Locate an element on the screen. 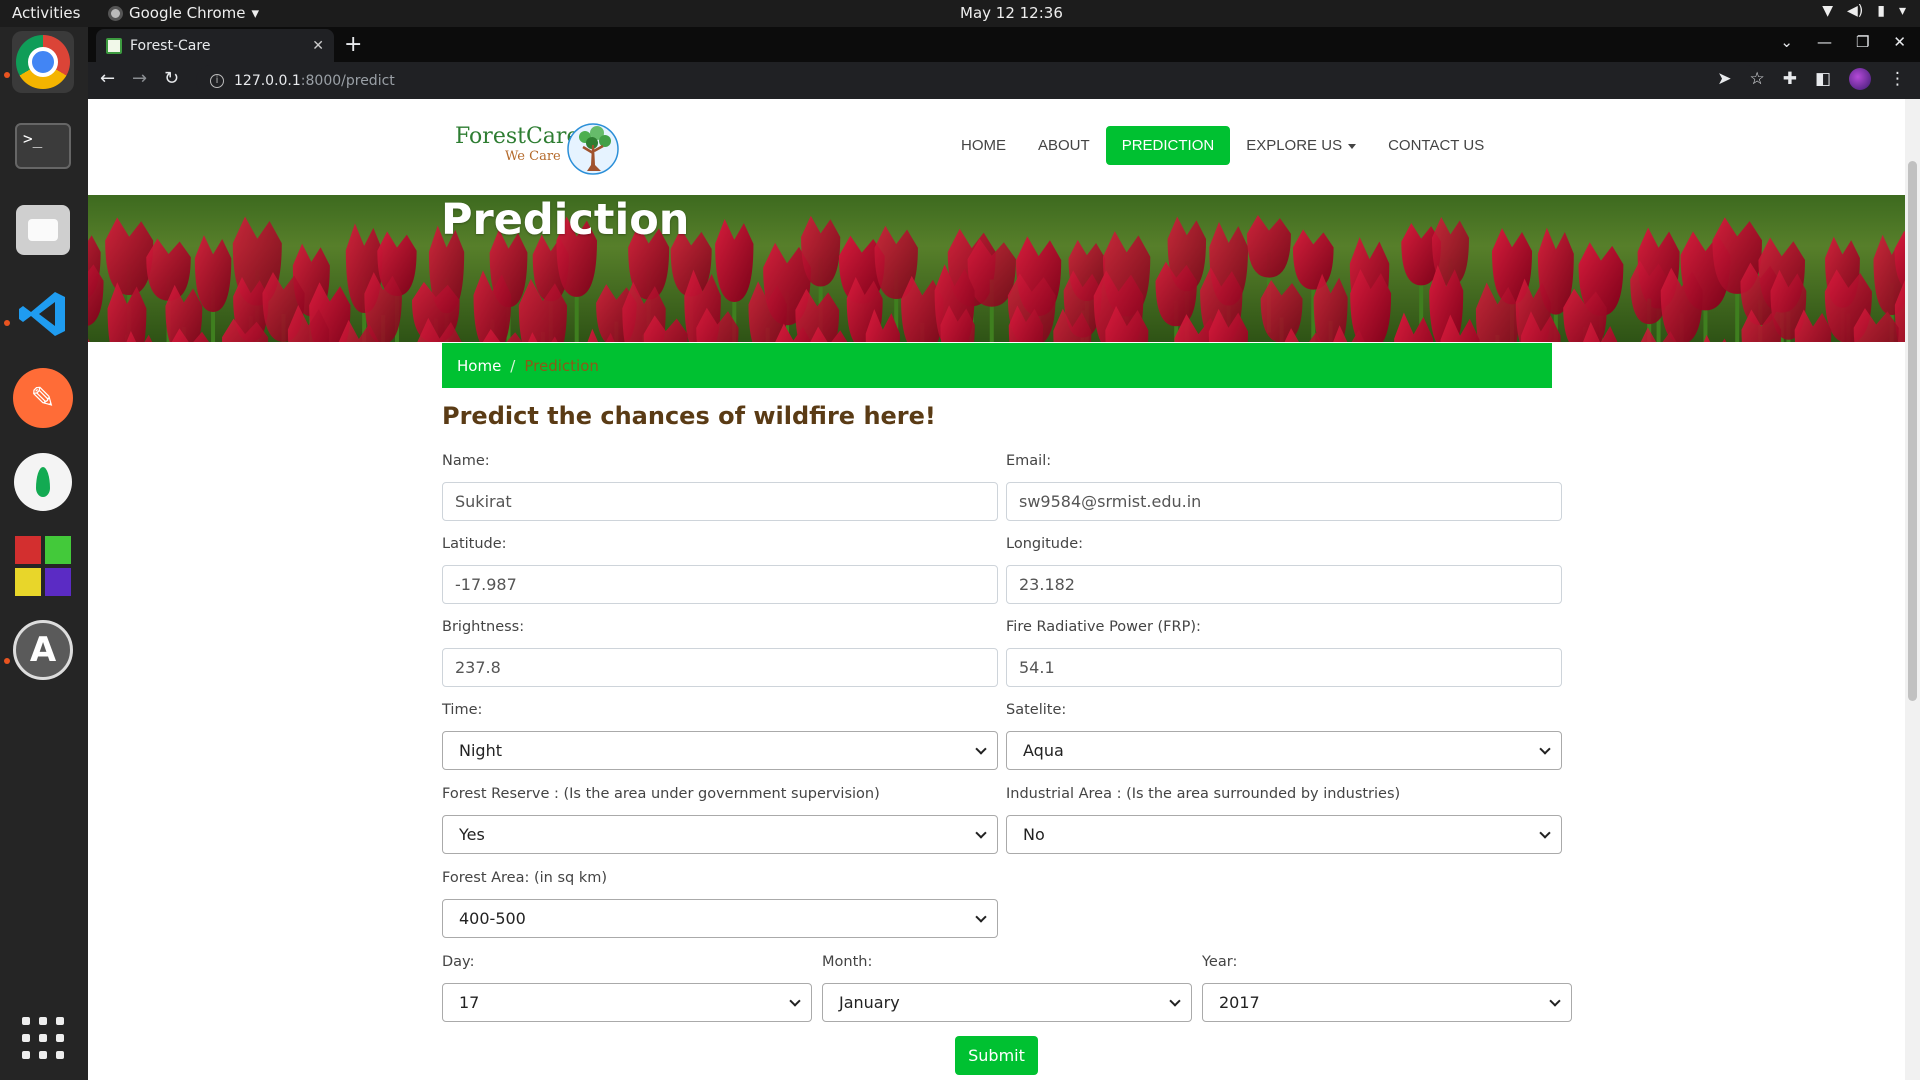  show-applications-button is located at coordinates (43, 1038).